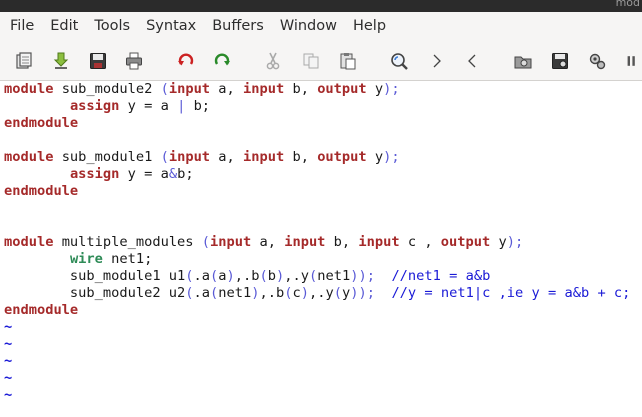  What do you see at coordinates (560, 61) in the screenshot?
I see `save-session-icon` at bounding box center [560, 61].